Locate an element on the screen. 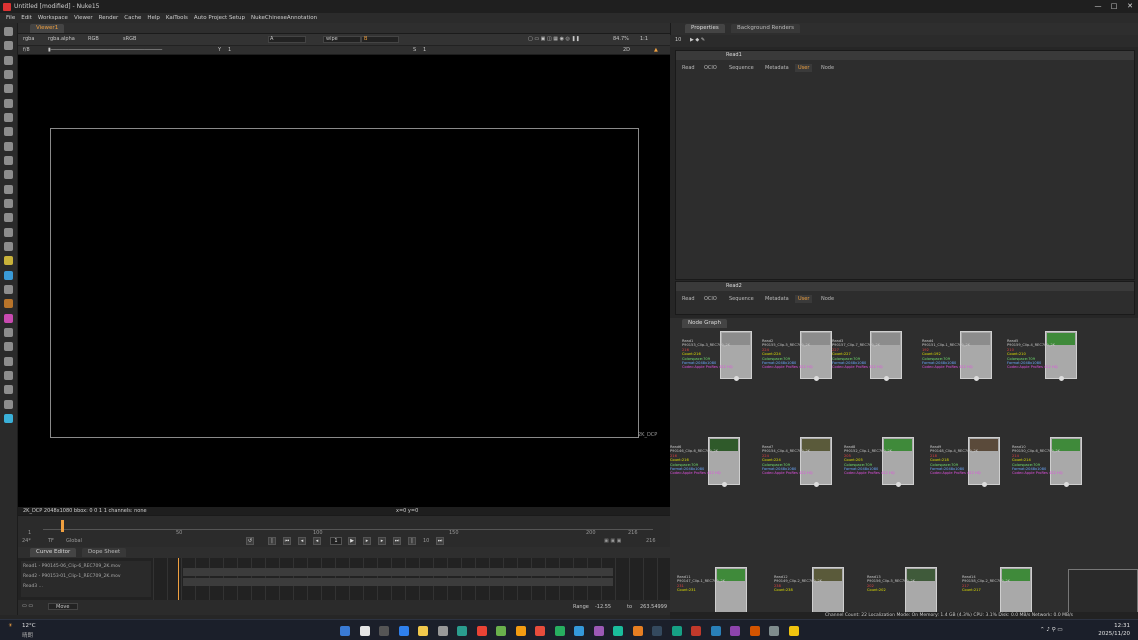  plugin-cyan-icon is located at coordinates (8, 418).